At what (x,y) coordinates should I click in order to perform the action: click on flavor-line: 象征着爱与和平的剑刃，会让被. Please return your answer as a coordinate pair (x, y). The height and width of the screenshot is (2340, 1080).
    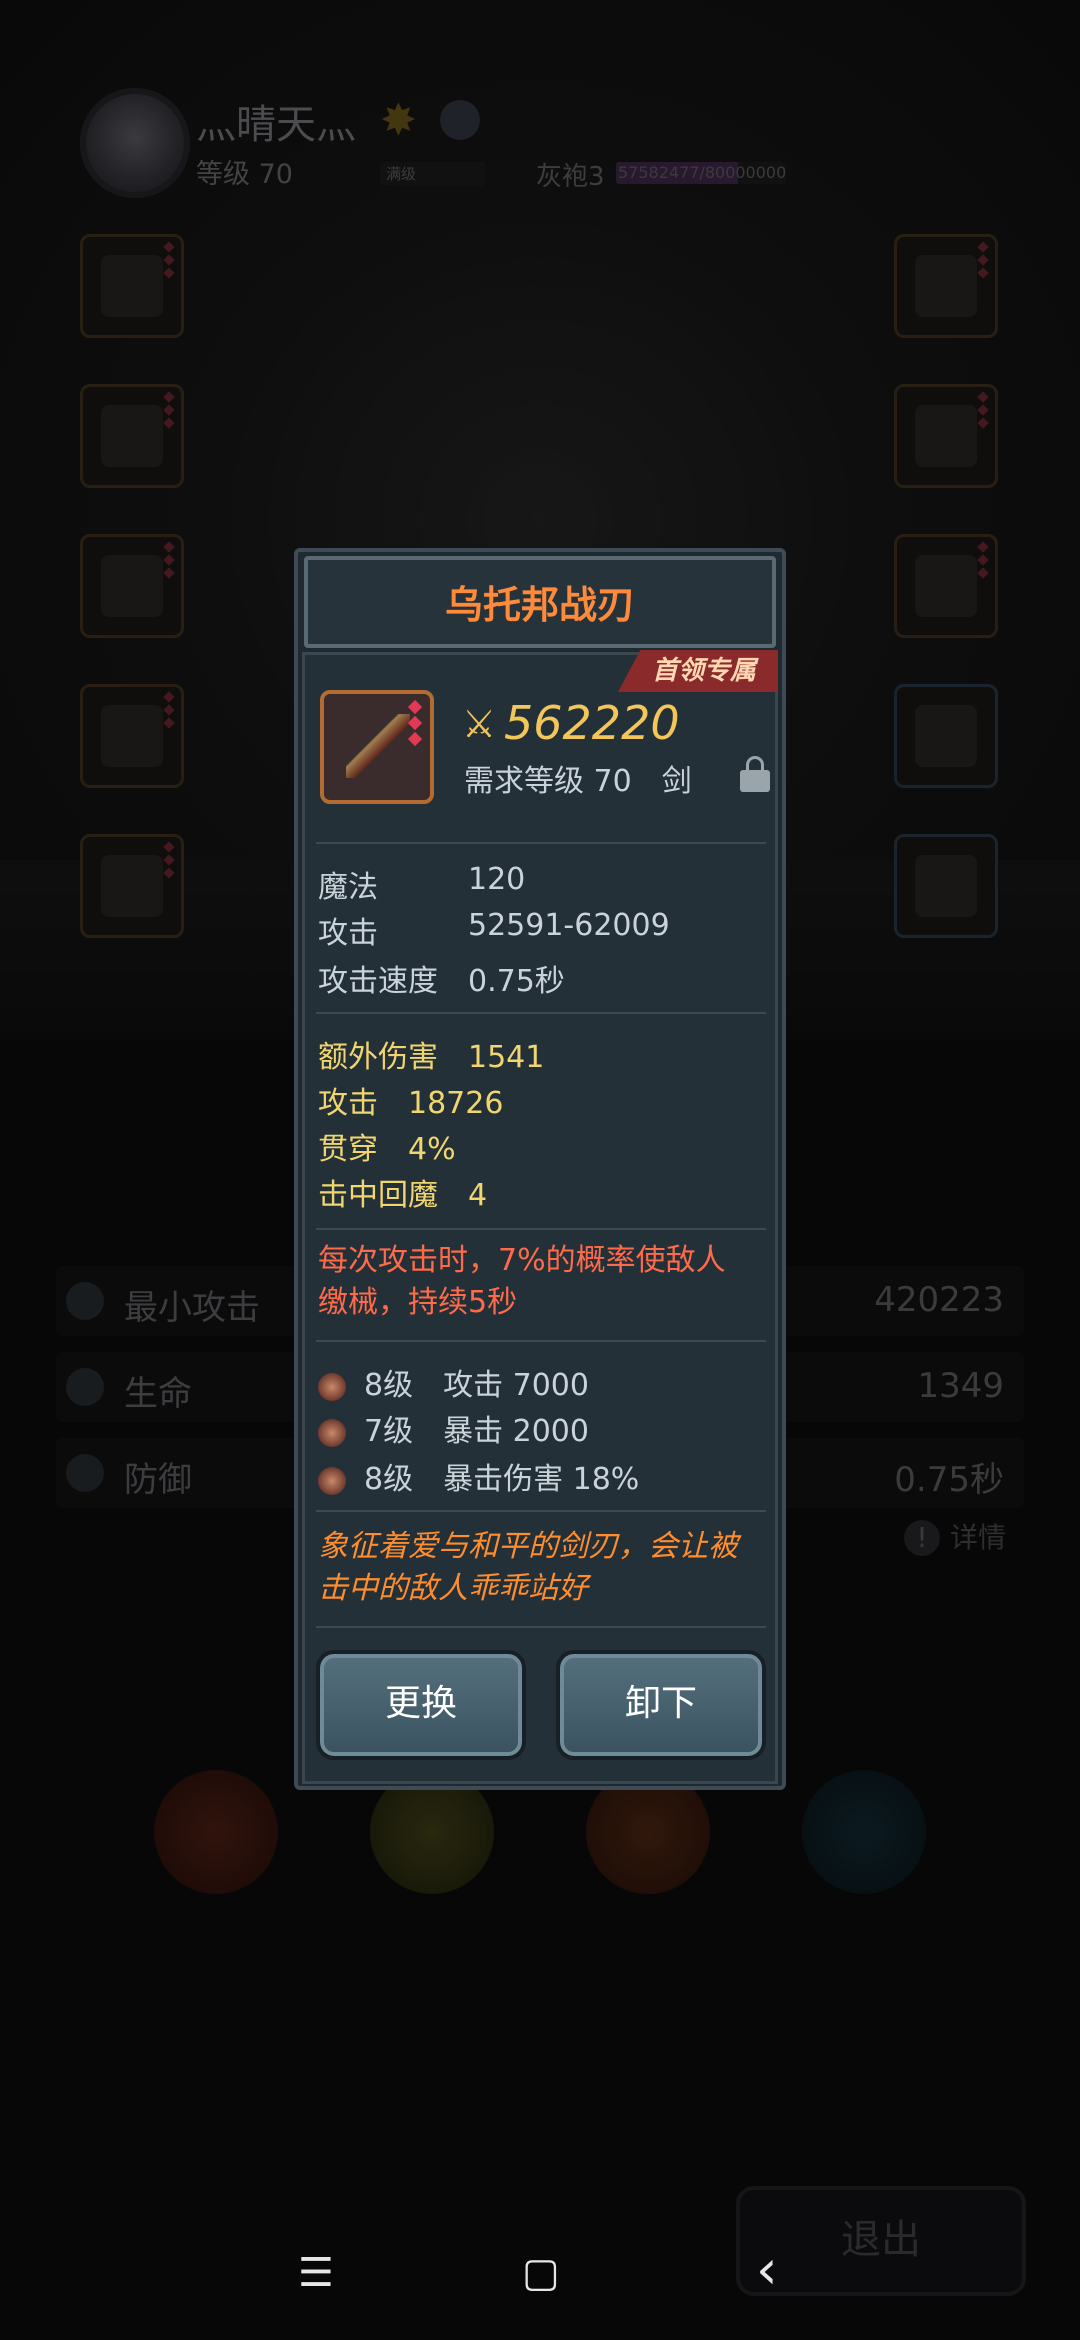
    Looking at the image, I should click on (528, 1546).